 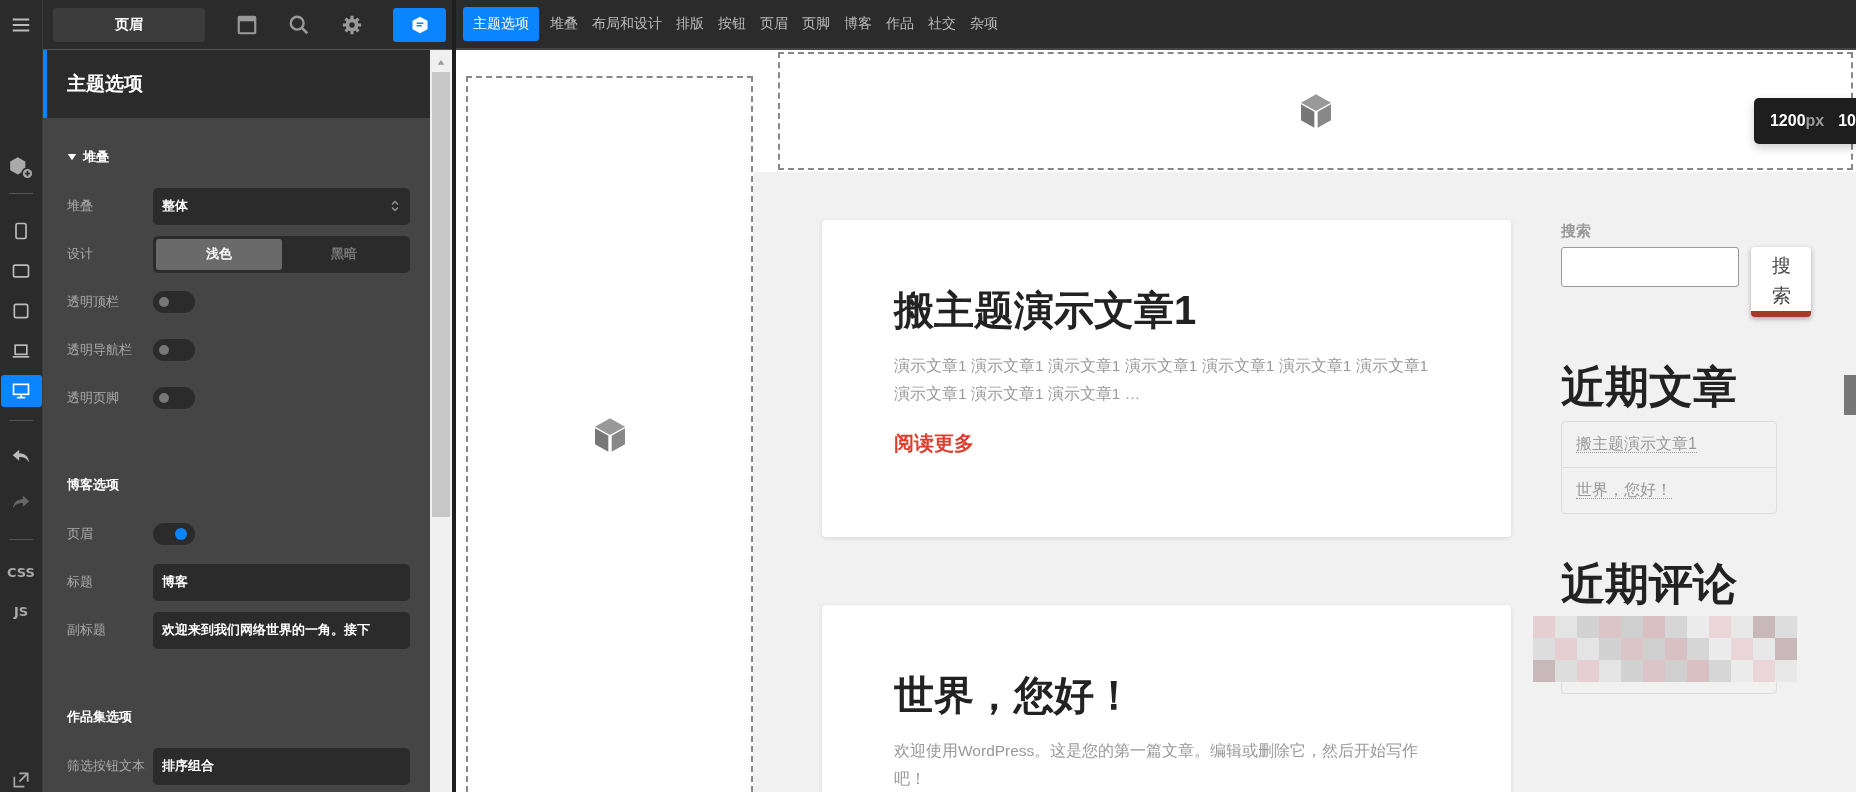 I want to click on laptop-icon, so click(x=21, y=351).